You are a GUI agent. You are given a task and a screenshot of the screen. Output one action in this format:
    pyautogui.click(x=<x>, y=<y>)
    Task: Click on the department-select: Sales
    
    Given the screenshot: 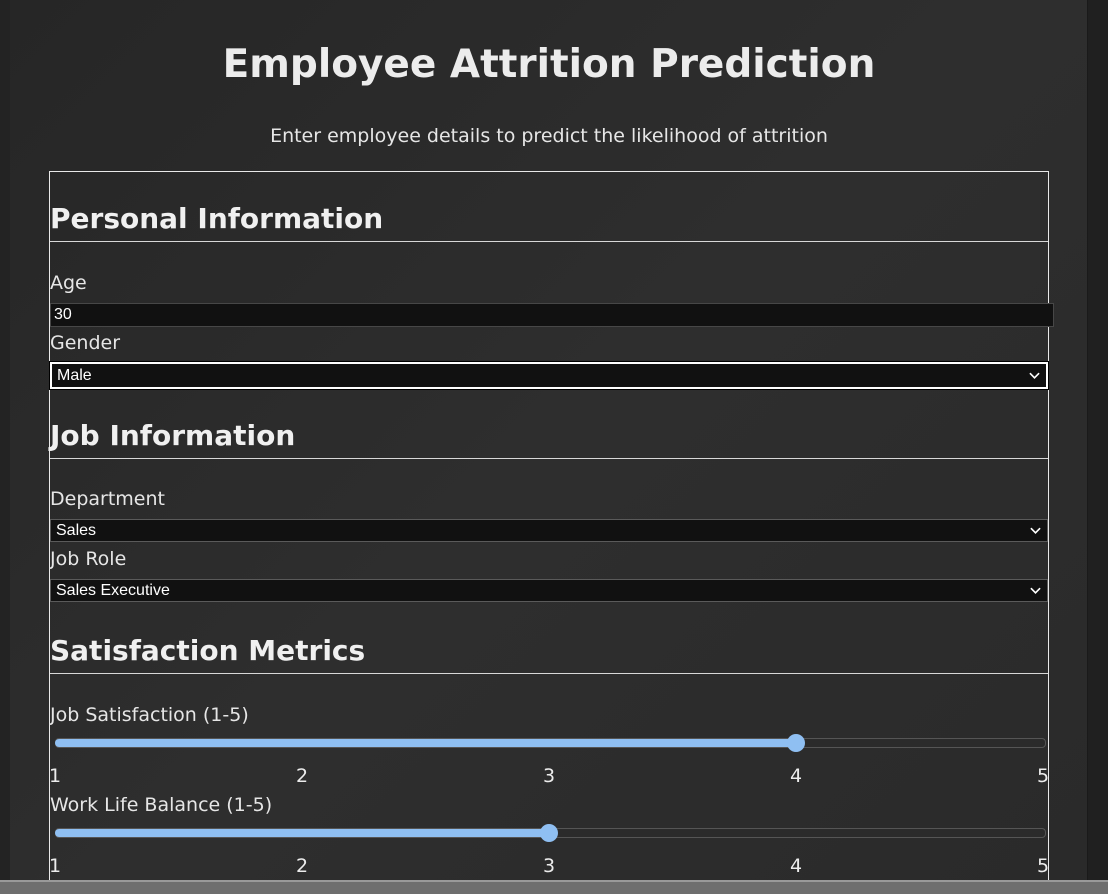 What is the action you would take?
    pyautogui.click(x=549, y=530)
    